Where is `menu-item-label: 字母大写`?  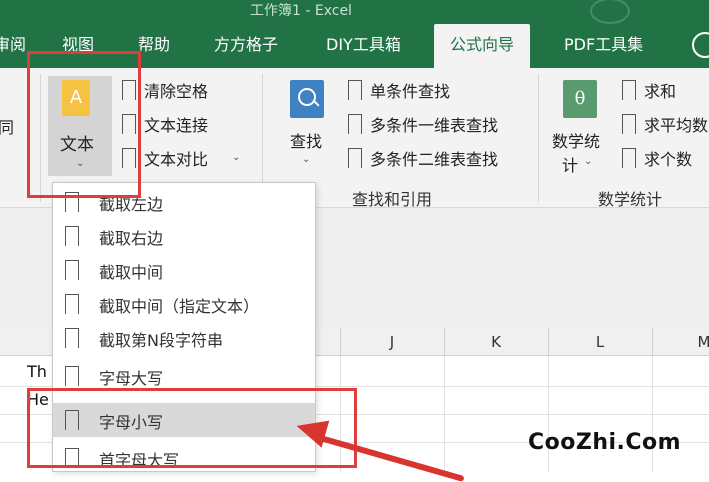 menu-item-label: 字母大写 is located at coordinates (131, 378).